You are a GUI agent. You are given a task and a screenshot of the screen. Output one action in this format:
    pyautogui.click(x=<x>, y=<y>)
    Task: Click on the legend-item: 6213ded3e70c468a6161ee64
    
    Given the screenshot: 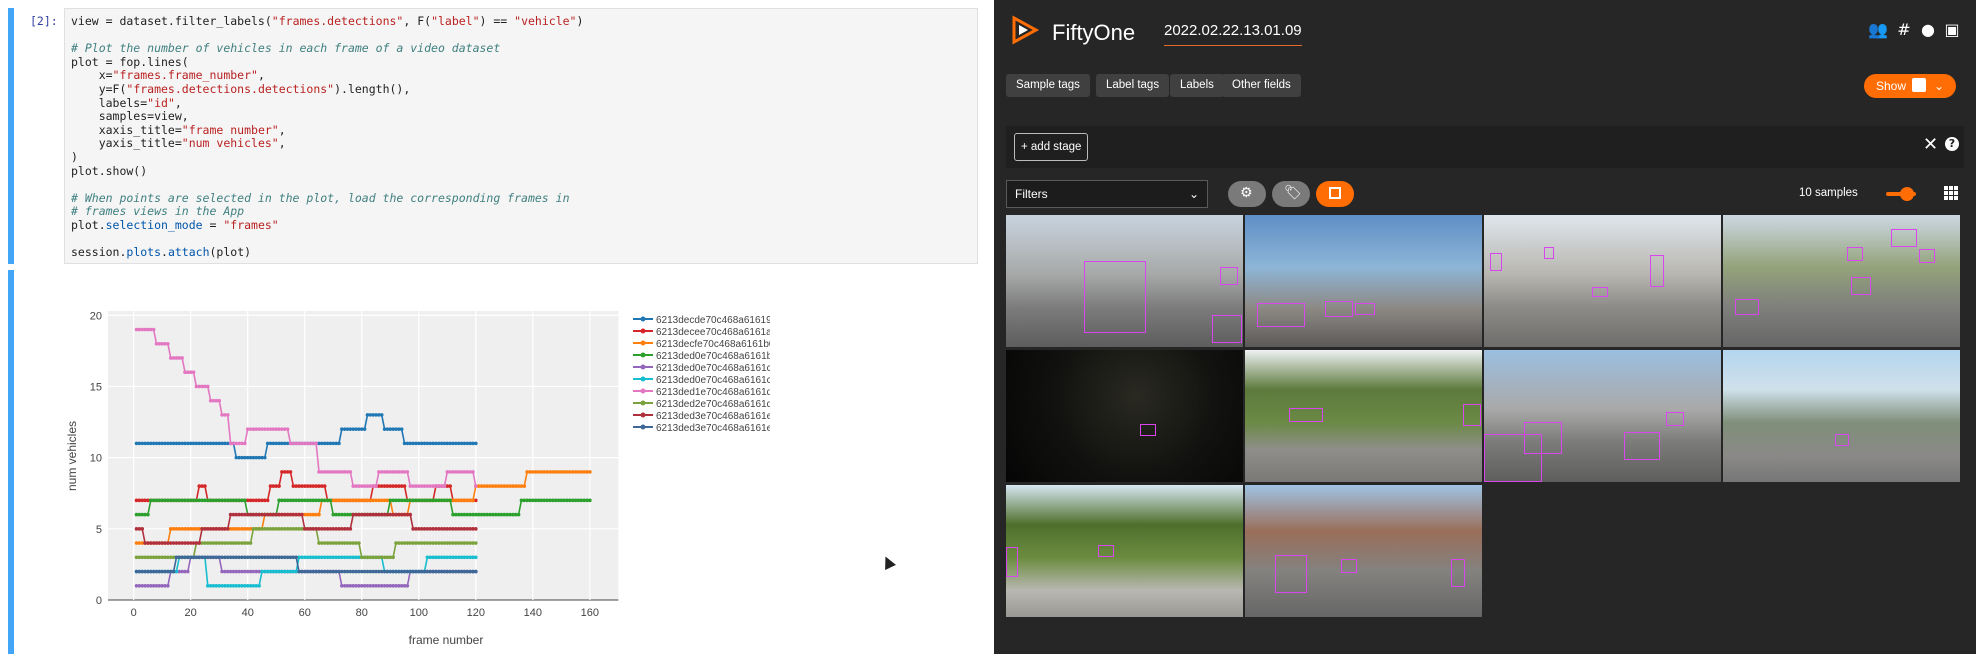 What is the action you would take?
    pyautogui.click(x=701, y=428)
    